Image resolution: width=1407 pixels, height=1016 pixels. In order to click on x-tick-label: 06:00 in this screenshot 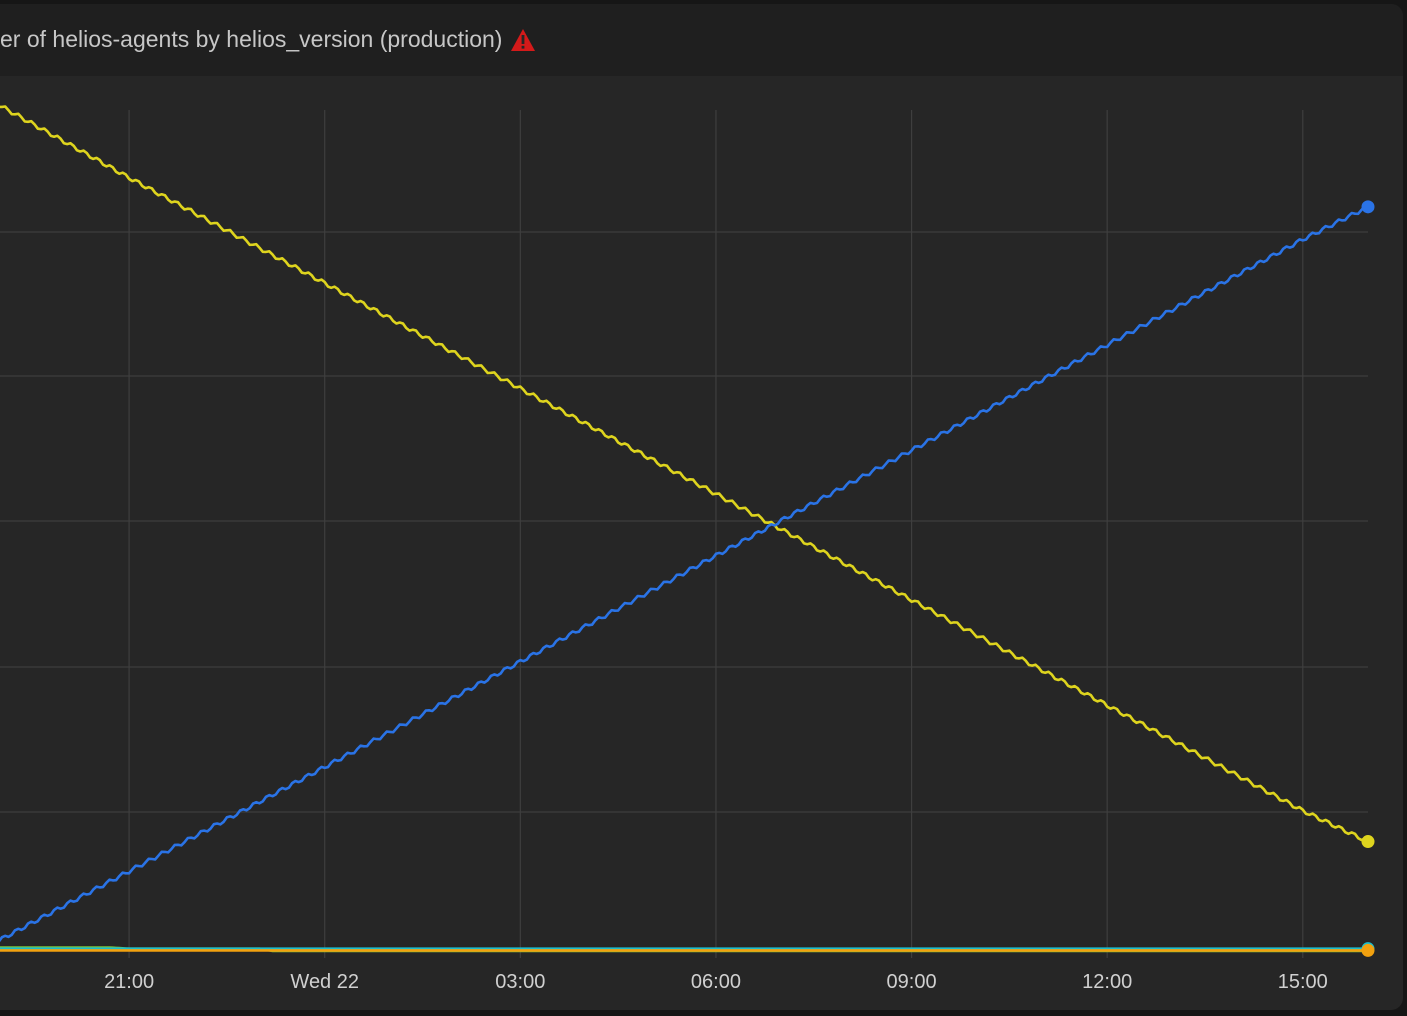, I will do `click(716, 982)`.